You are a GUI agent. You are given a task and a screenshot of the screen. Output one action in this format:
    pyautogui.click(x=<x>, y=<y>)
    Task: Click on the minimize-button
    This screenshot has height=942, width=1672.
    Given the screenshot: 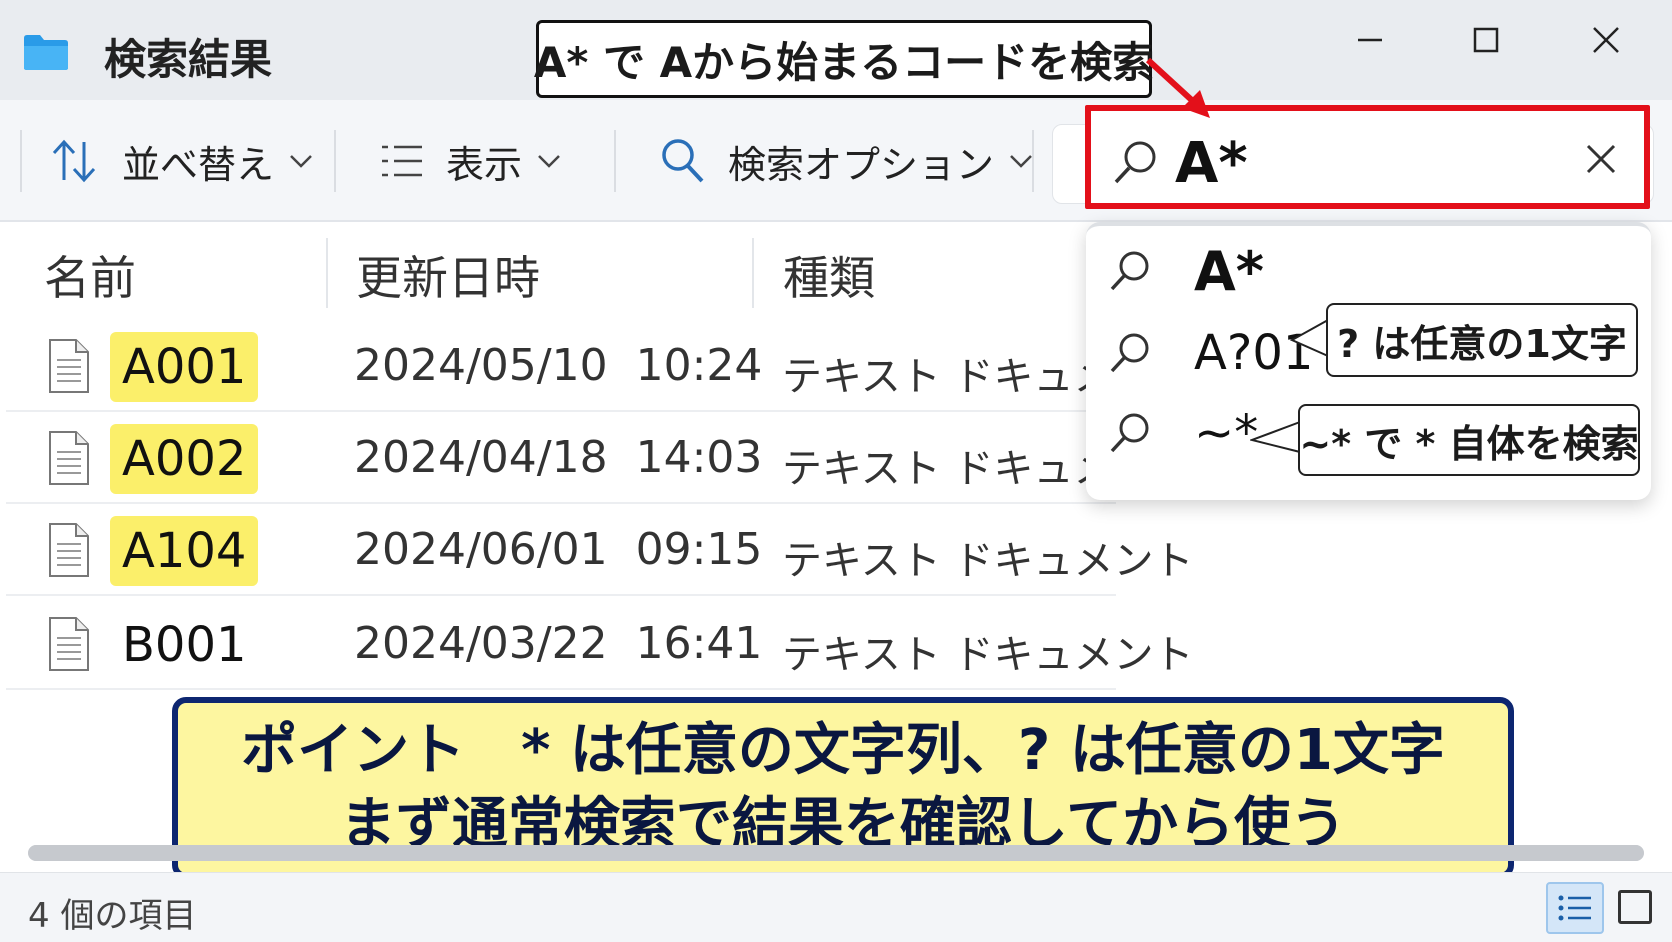 What is the action you would take?
    pyautogui.click(x=1370, y=40)
    